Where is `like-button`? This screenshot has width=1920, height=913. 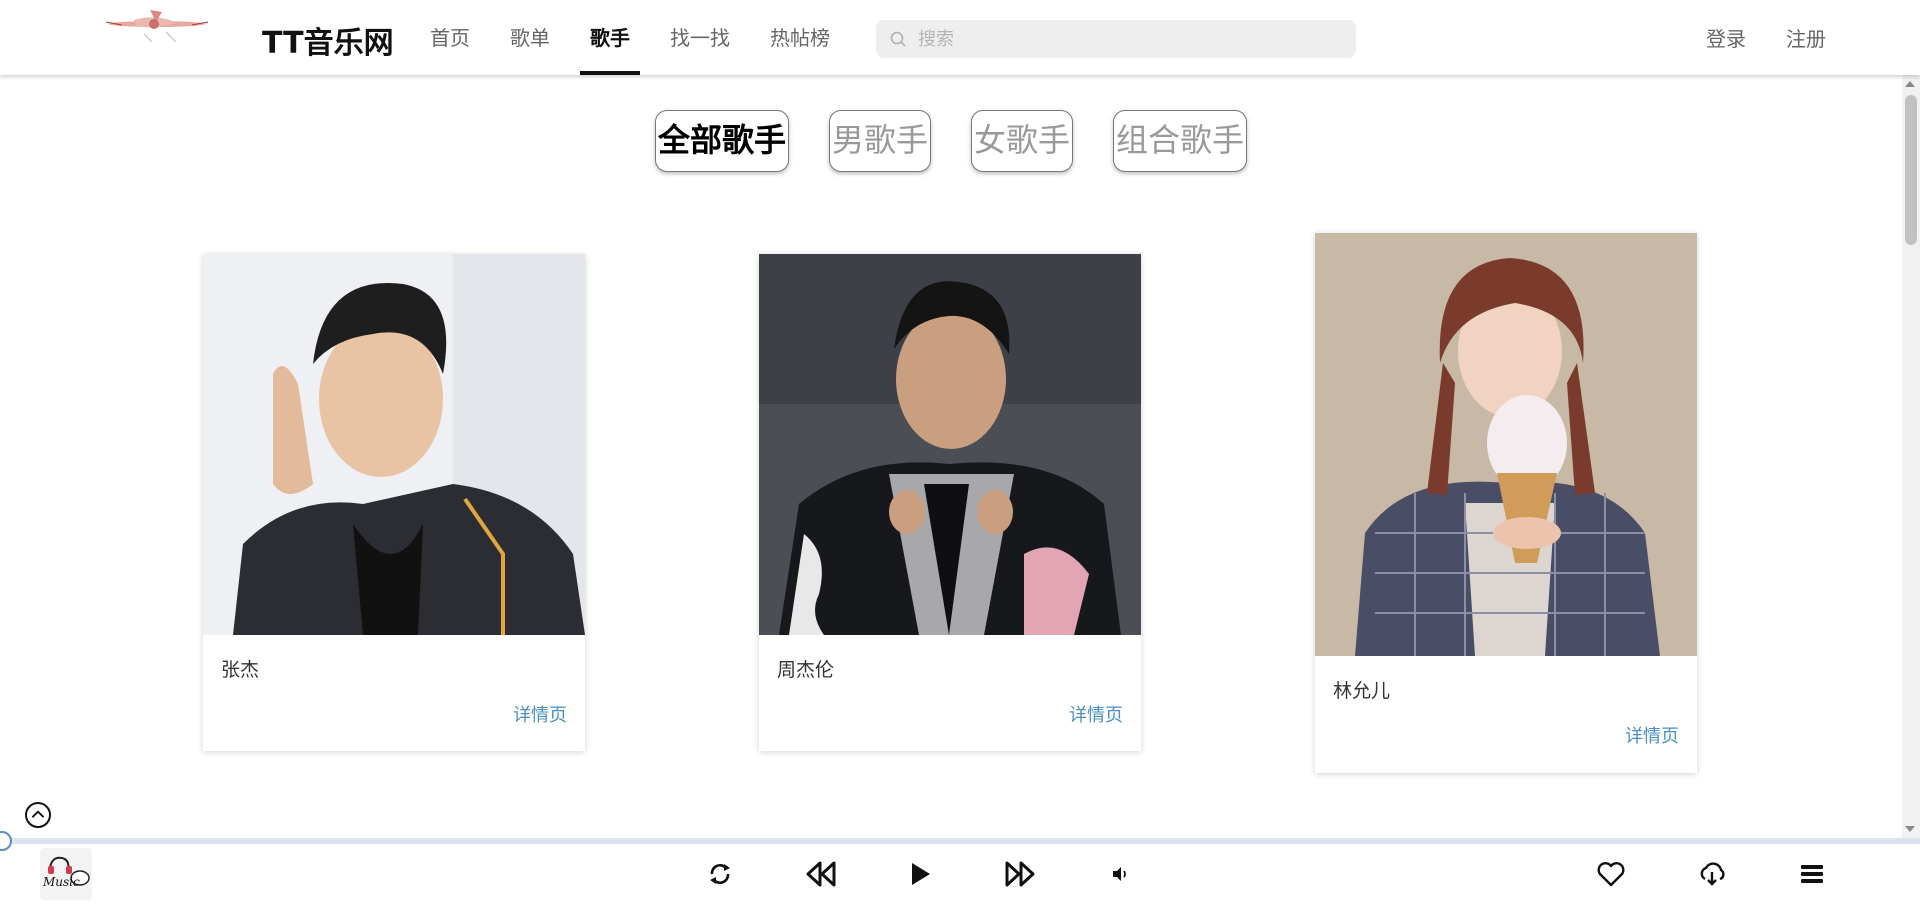 like-button is located at coordinates (1611, 874).